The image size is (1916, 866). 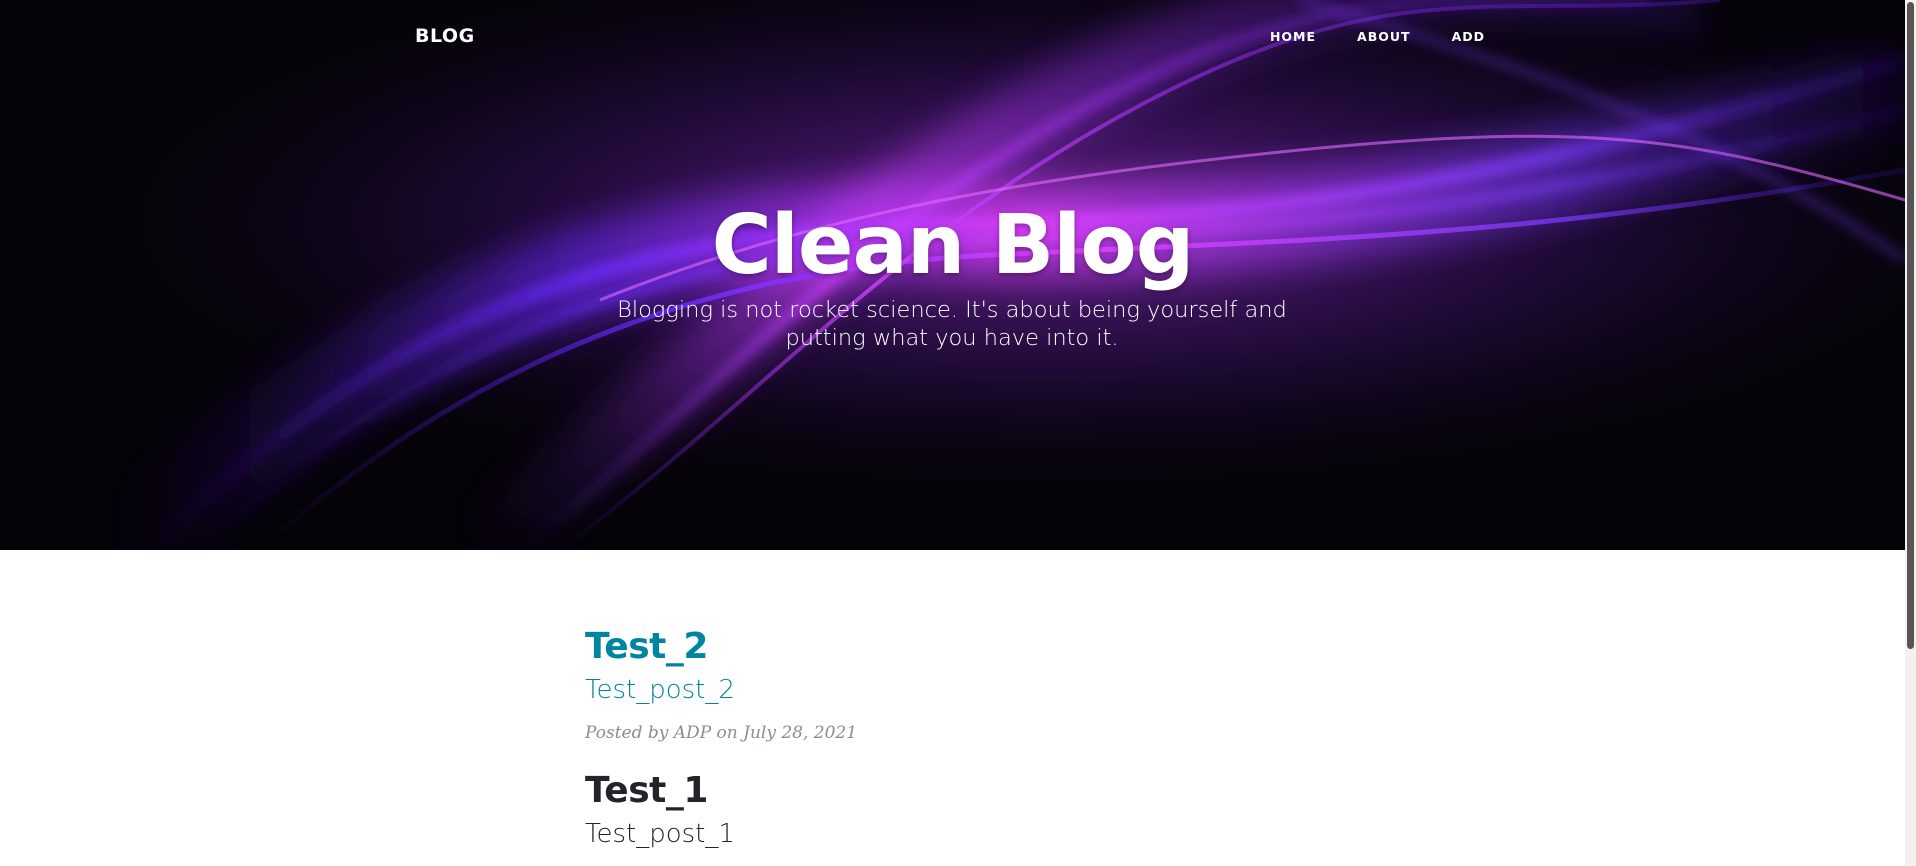 What do you see at coordinates (727, 733) in the screenshot?
I see `post-meta-on: on` at bounding box center [727, 733].